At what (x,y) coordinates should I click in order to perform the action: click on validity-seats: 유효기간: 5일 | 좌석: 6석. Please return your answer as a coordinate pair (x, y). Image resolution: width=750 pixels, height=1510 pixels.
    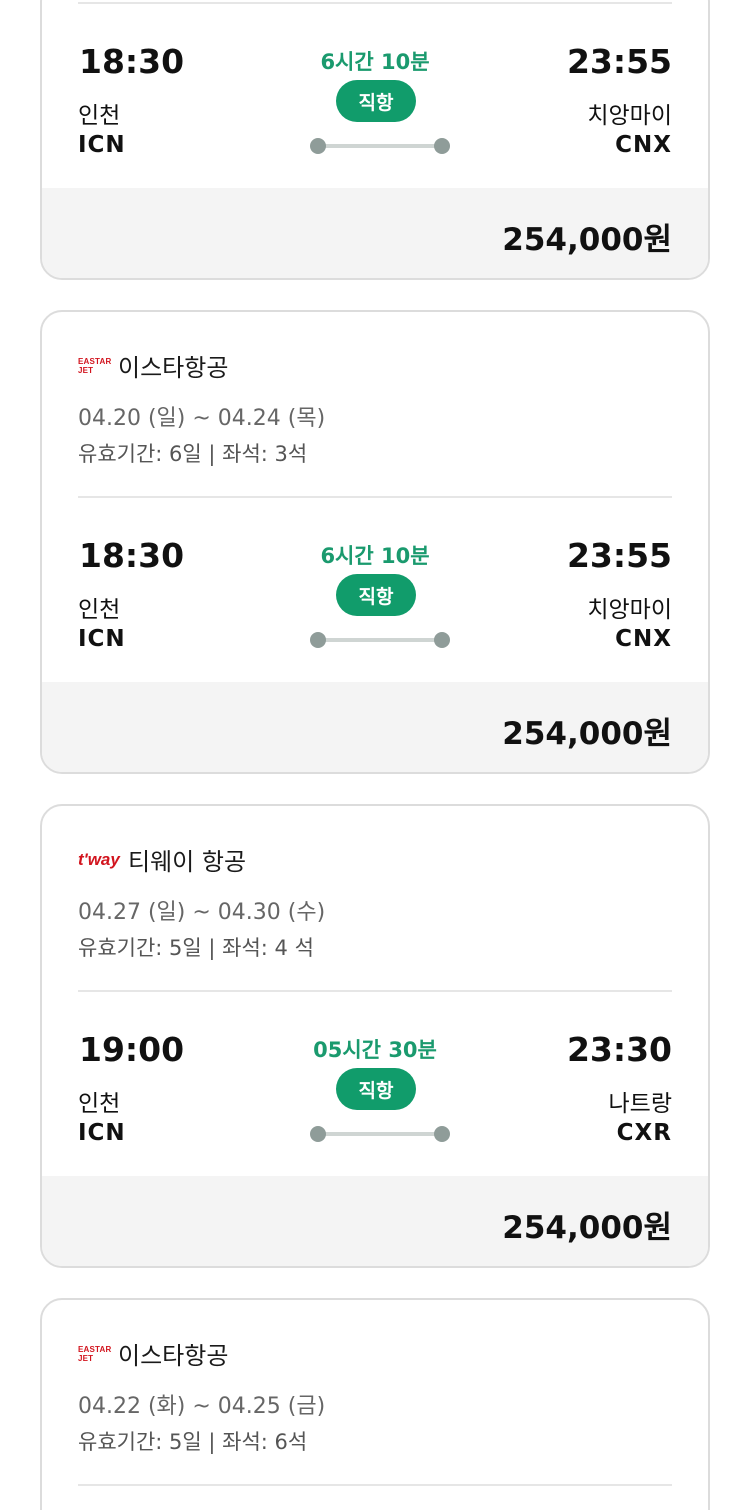
    Looking at the image, I should click on (193, 1442).